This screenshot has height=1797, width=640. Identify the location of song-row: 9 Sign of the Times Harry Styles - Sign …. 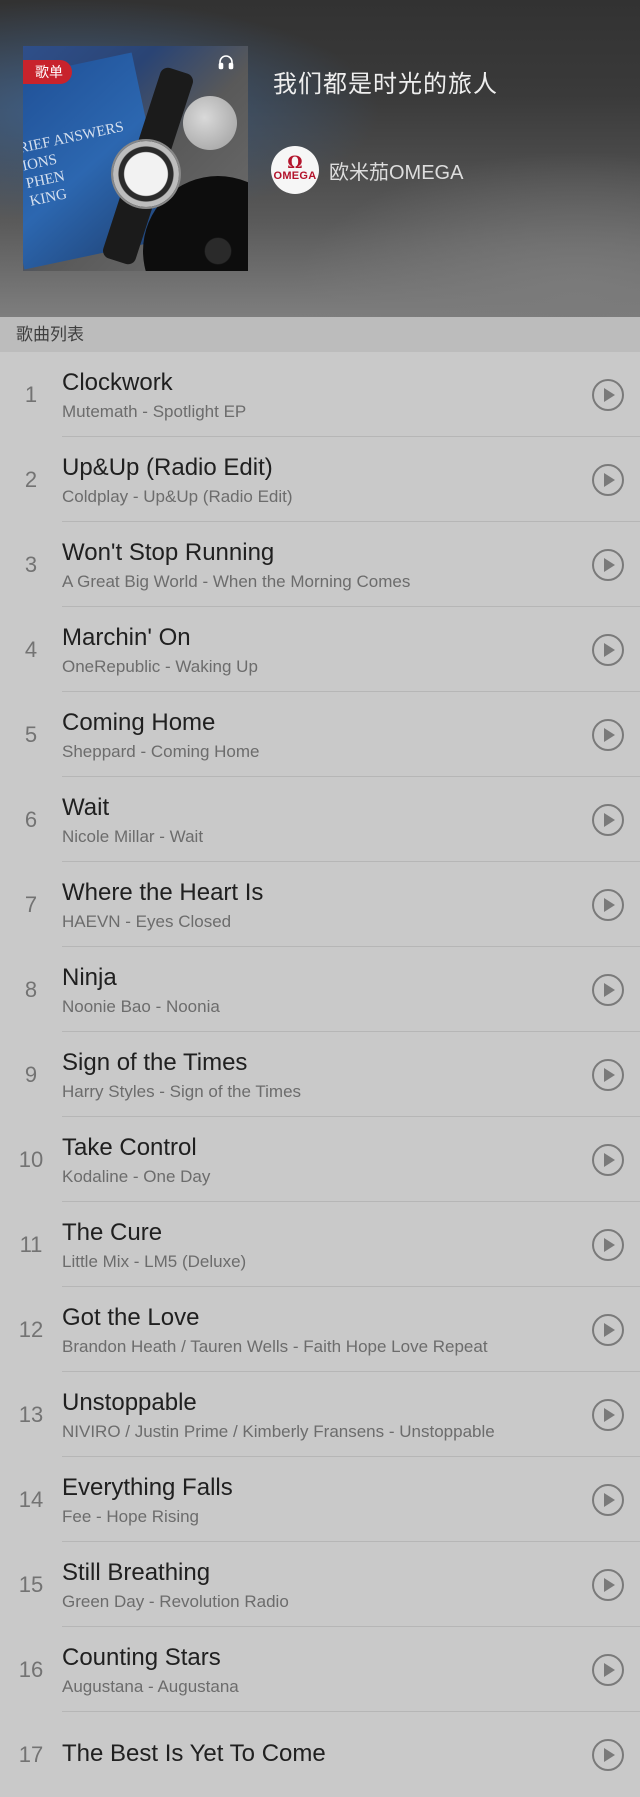
(320, 1074).